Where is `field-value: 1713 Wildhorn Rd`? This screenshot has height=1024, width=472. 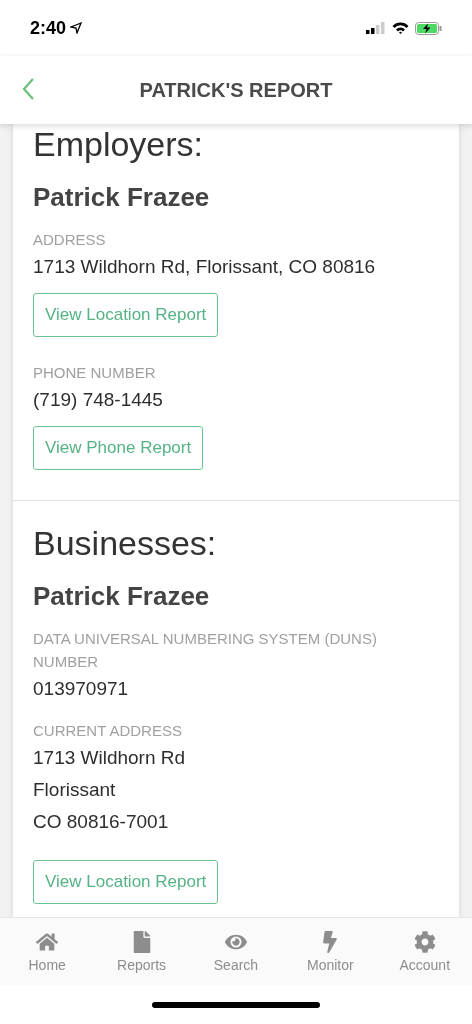 field-value: 1713 Wildhorn Rd is located at coordinates (110, 758).